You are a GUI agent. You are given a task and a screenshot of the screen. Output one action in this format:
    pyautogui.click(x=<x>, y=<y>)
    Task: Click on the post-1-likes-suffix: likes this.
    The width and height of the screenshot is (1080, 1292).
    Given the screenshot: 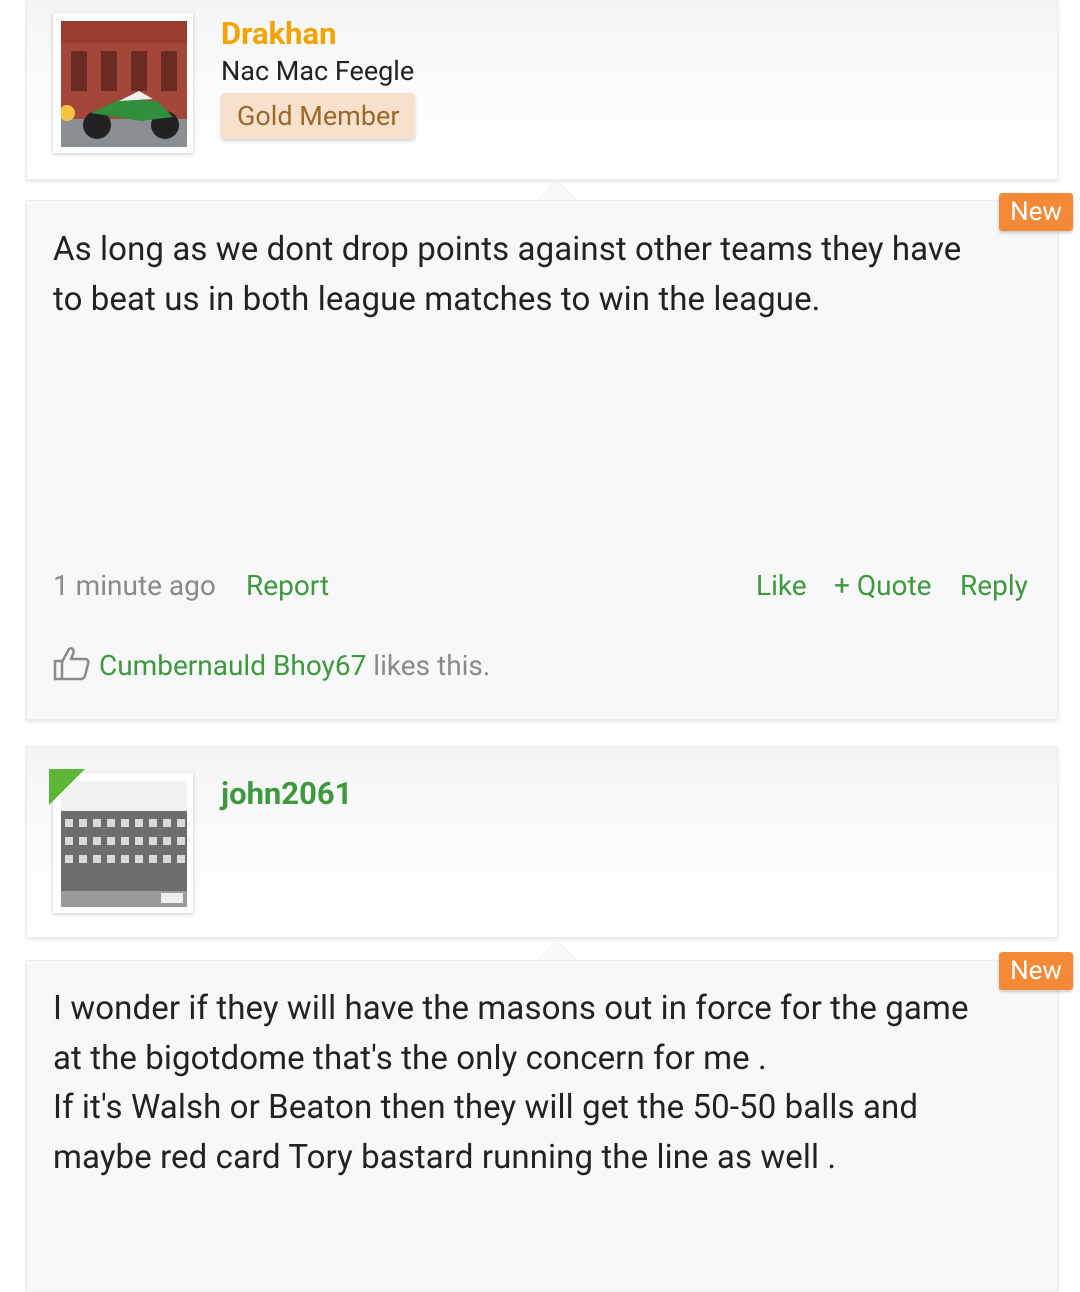 What is the action you would take?
    pyautogui.click(x=428, y=665)
    